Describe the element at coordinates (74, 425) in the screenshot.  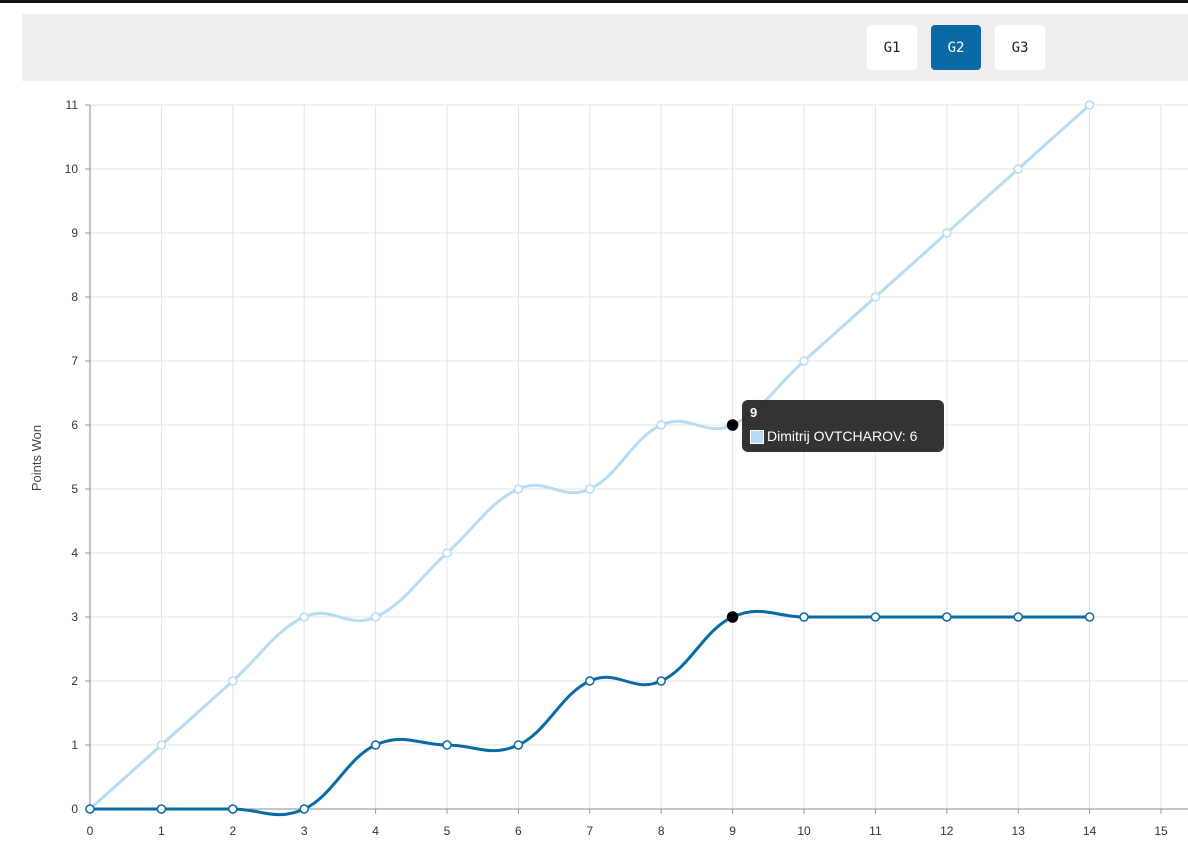
I see `y-tick-label: 6` at that location.